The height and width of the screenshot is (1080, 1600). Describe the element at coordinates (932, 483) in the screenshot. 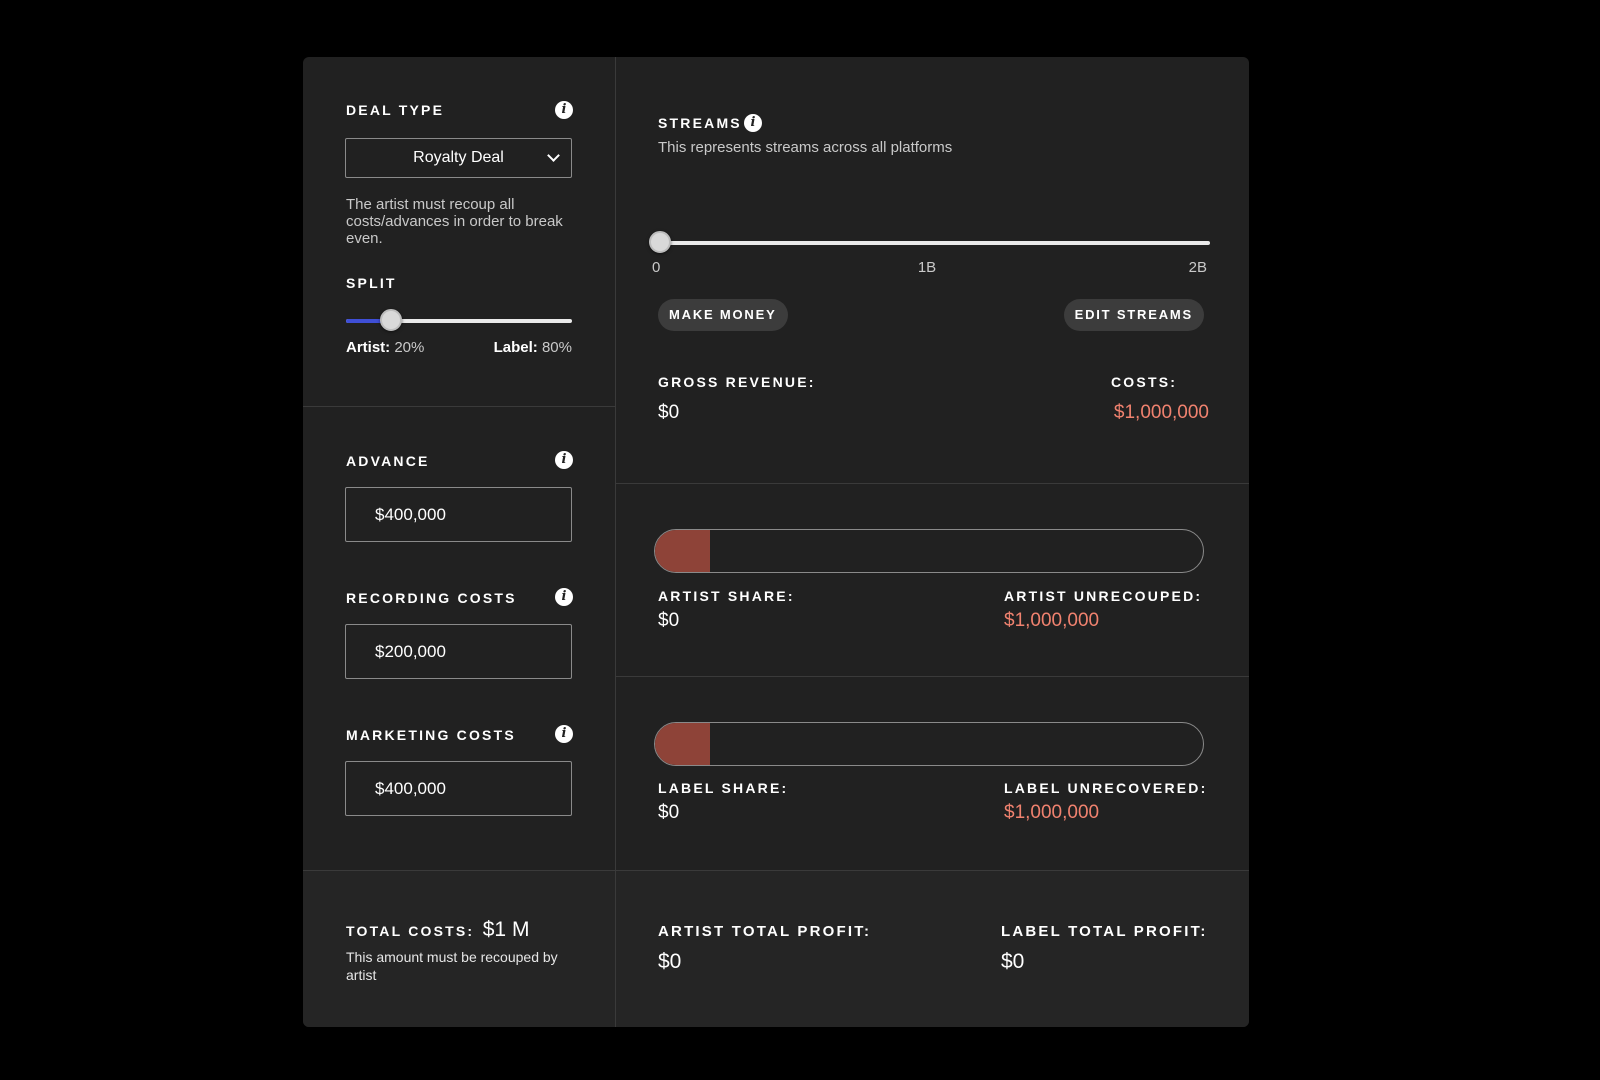

I see `divider-streams-artist` at that location.